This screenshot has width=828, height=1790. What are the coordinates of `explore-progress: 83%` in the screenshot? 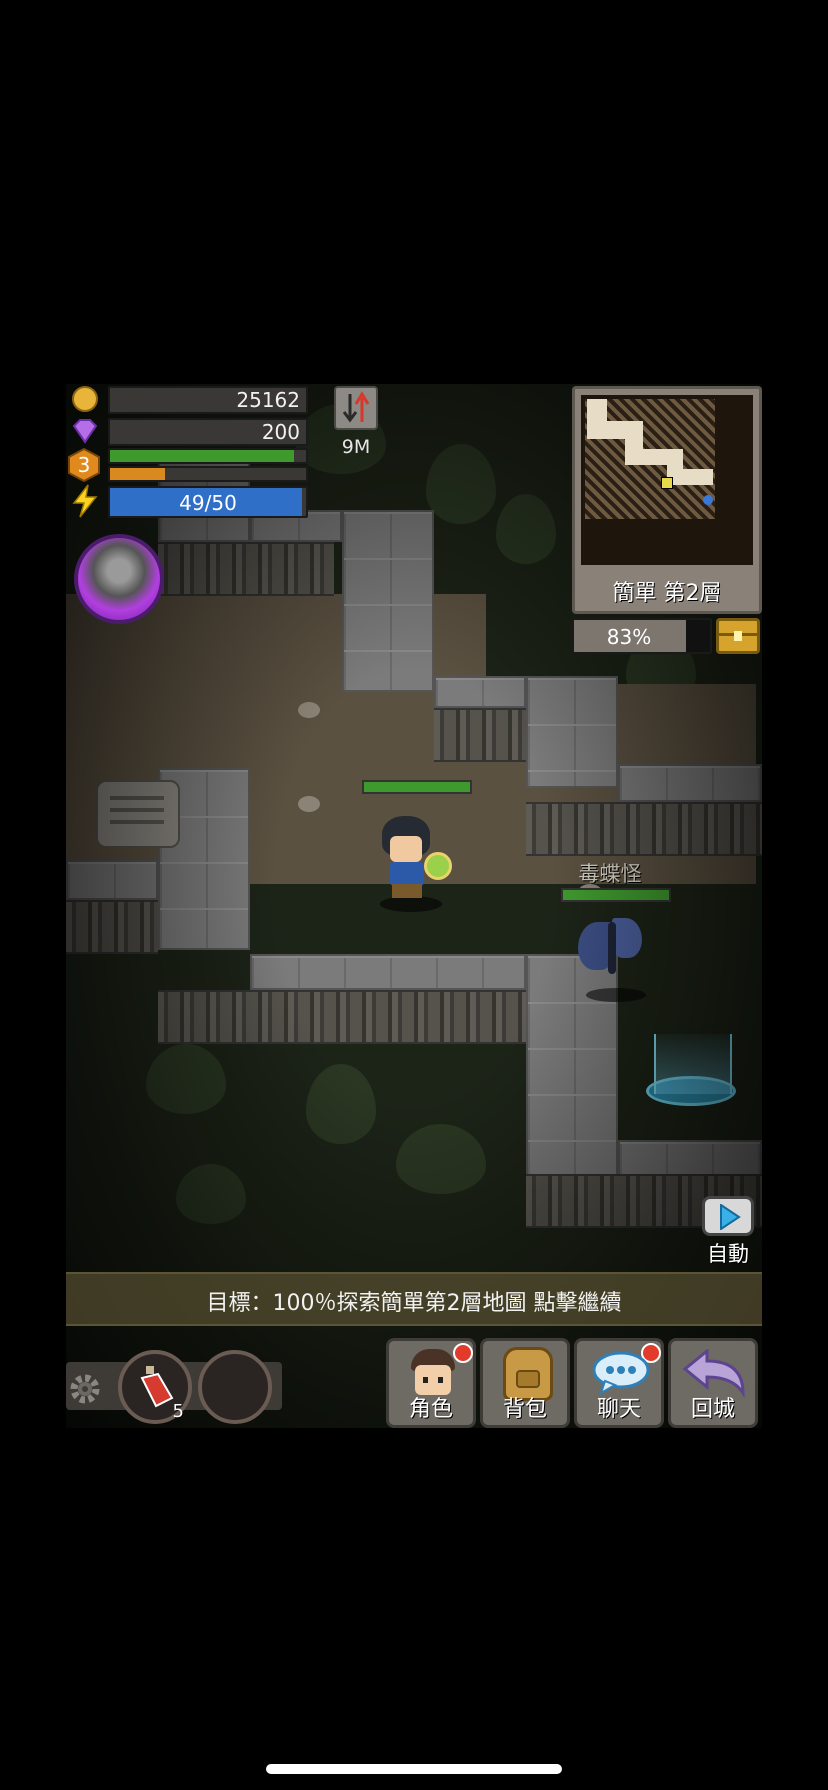 It's located at (642, 636).